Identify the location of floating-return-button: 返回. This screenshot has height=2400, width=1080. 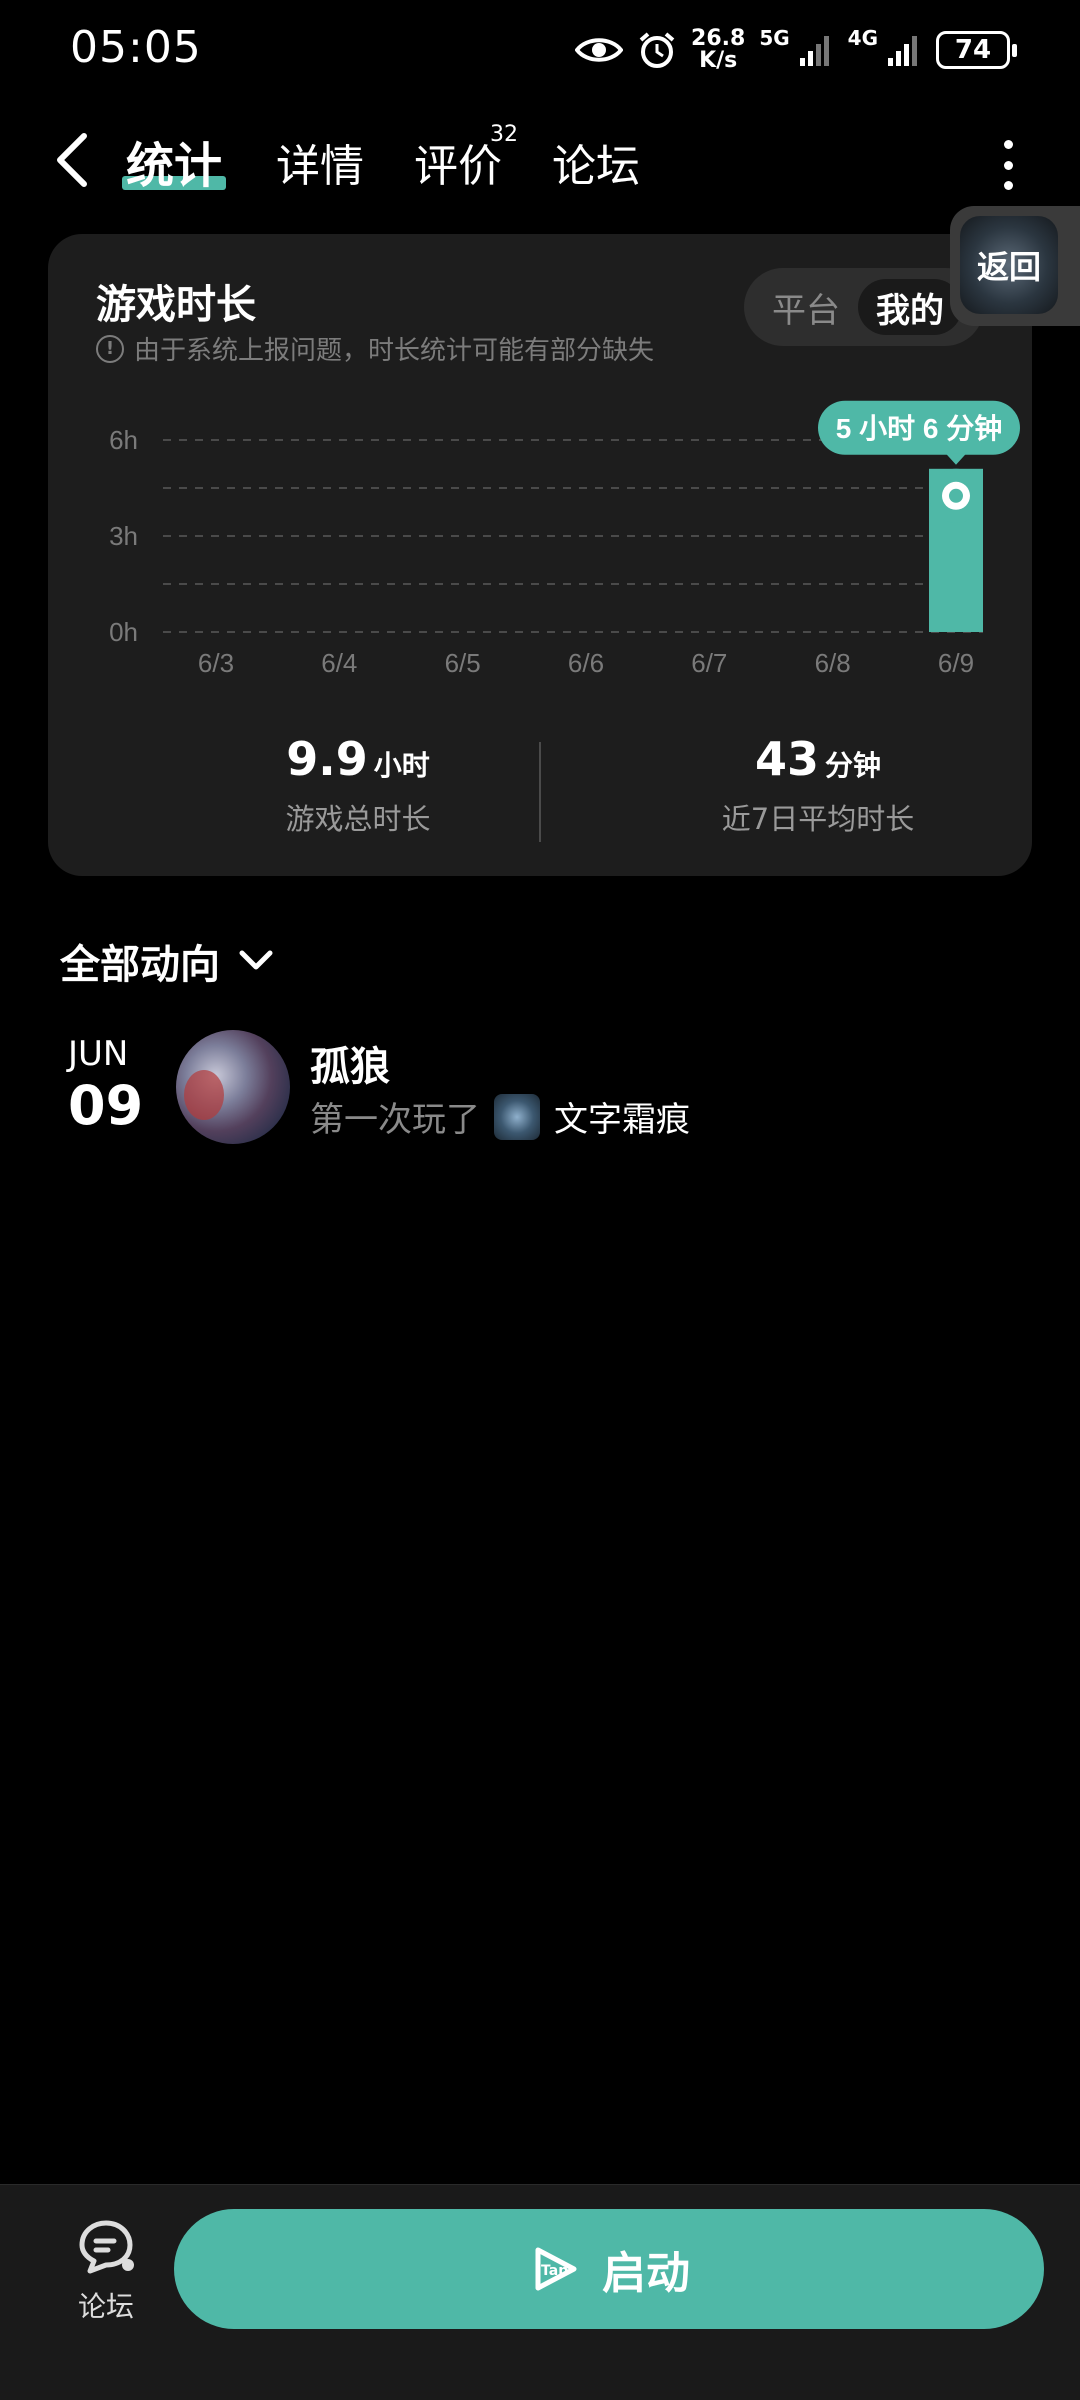
(1015, 266).